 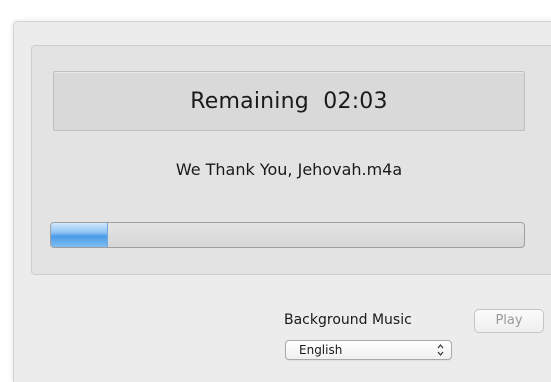 What do you see at coordinates (289, 169) in the screenshot?
I see `track-name: We Thank You, Jehovah.m4a` at bounding box center [289, 169].